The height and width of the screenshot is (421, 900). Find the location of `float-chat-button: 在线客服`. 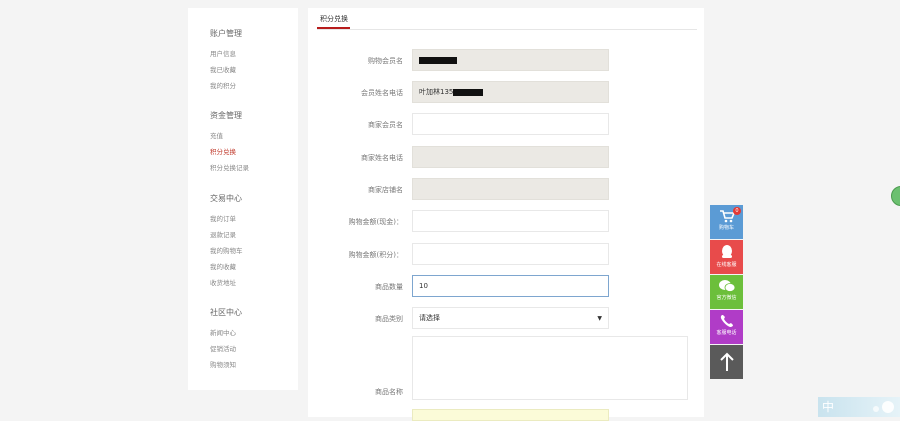

float-chat-button: 在线客服 is located at coordinates (726, 257).